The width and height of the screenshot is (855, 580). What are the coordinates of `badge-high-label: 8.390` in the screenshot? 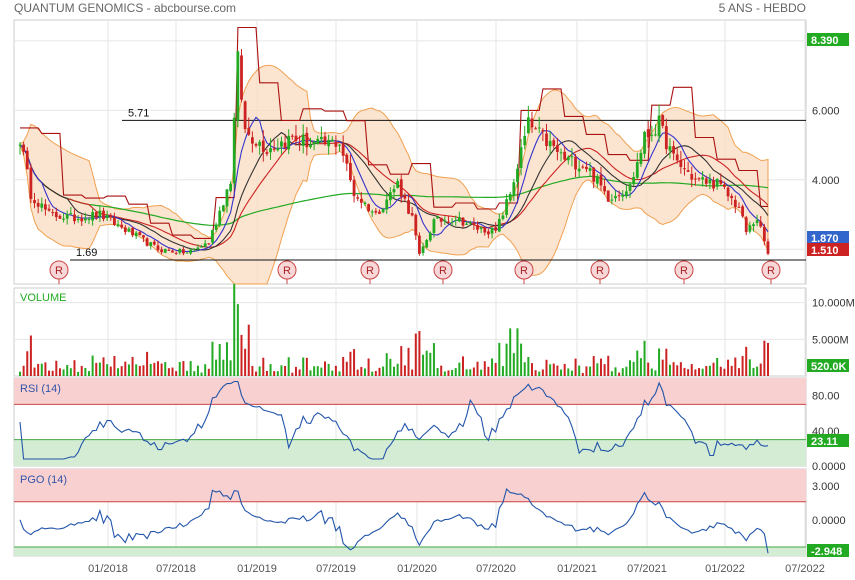 It's located at (825, 41).